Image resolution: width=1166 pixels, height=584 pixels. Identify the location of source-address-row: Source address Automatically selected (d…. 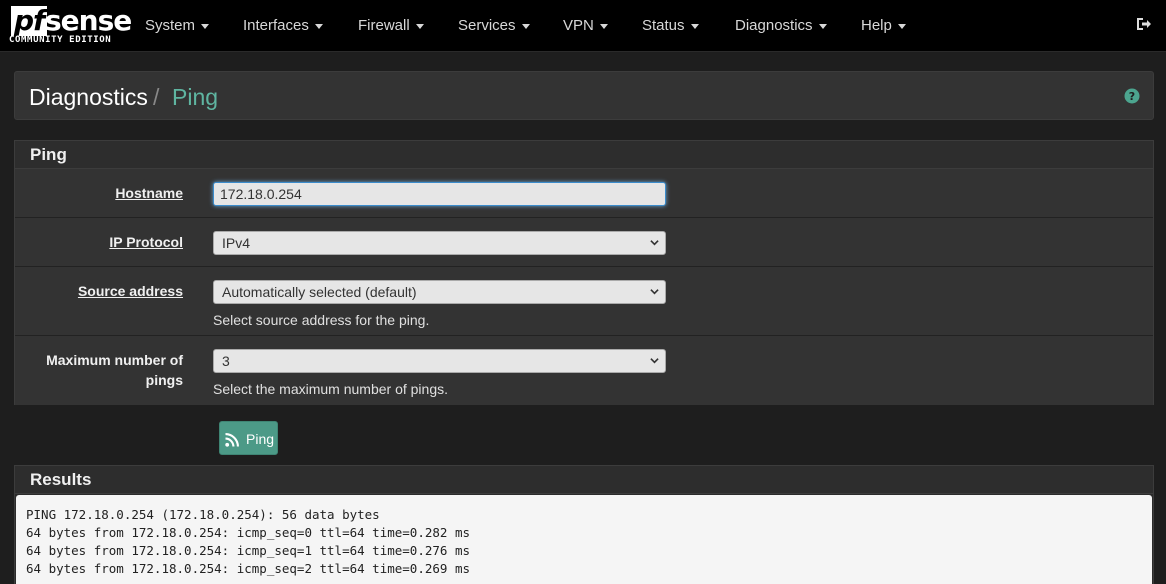
(584, 301).